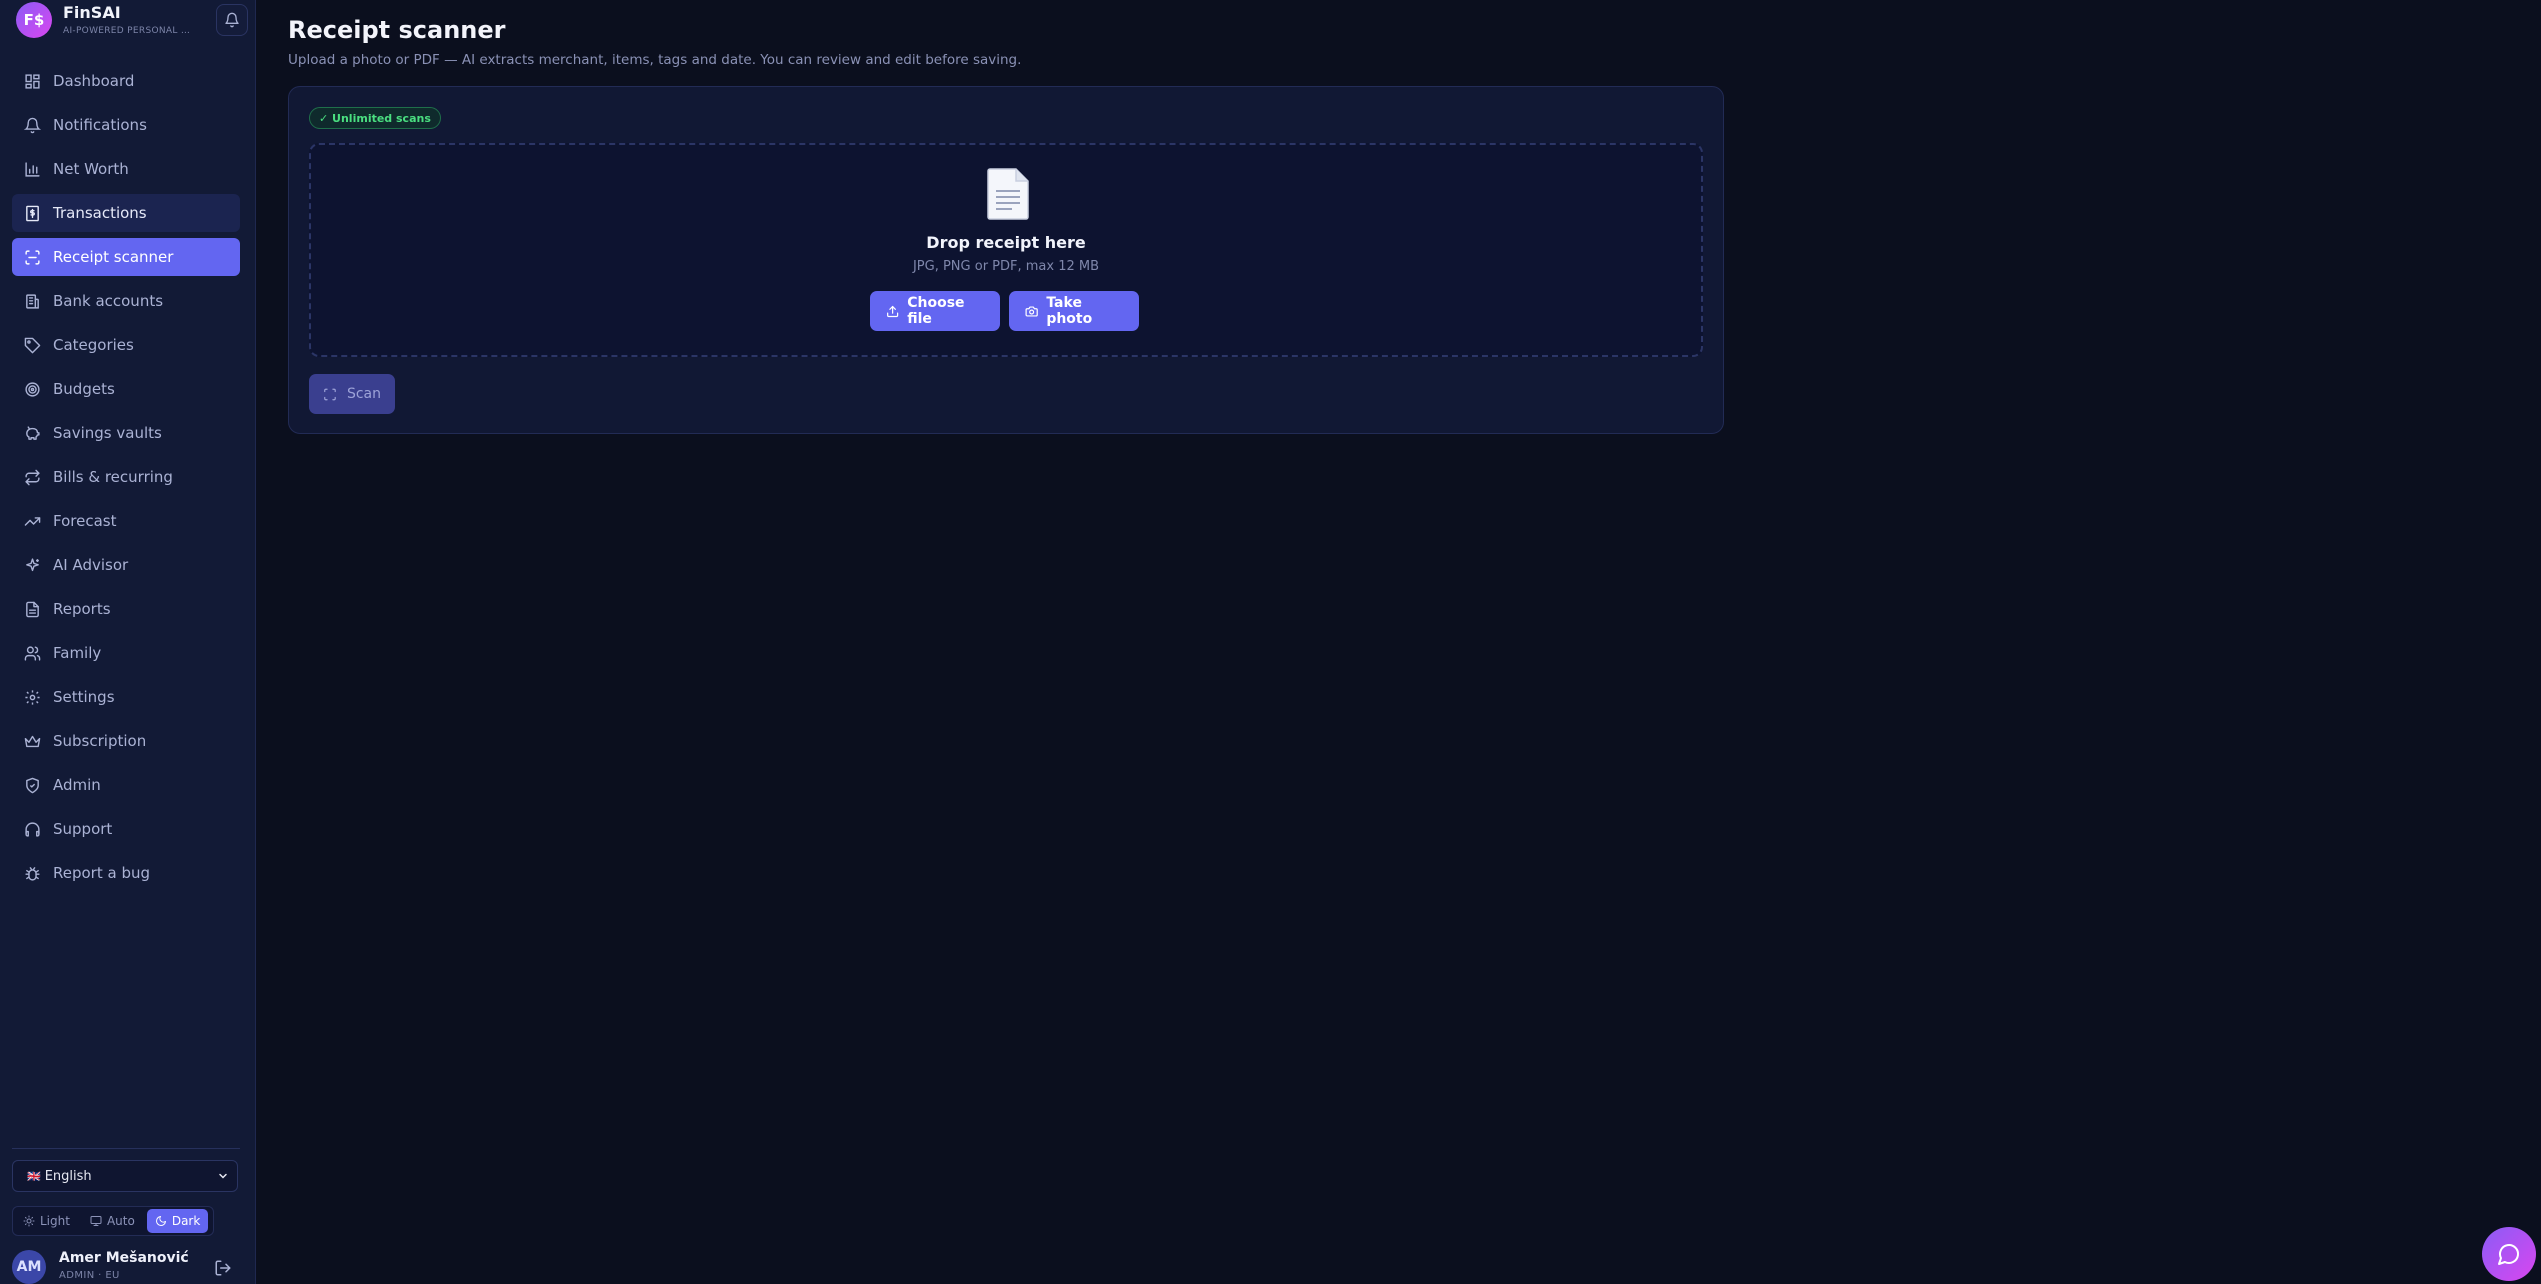  Describe the element at coordinates (126, 697) in the screenshot. I see `sidebar-item-settings: Settings` at that location.